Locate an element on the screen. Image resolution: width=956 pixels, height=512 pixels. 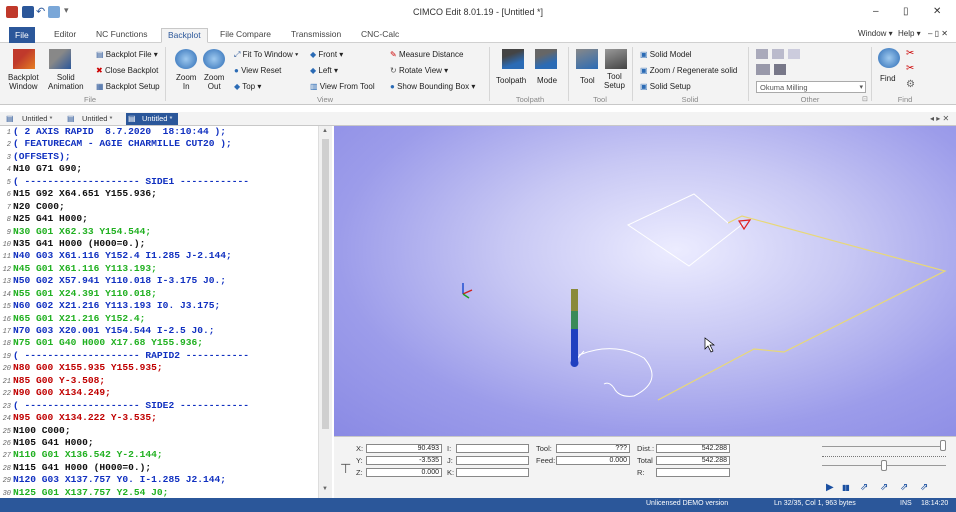
editor-vertical-scrollbar: ▲ ▼ is located at coordinates (325, 312).